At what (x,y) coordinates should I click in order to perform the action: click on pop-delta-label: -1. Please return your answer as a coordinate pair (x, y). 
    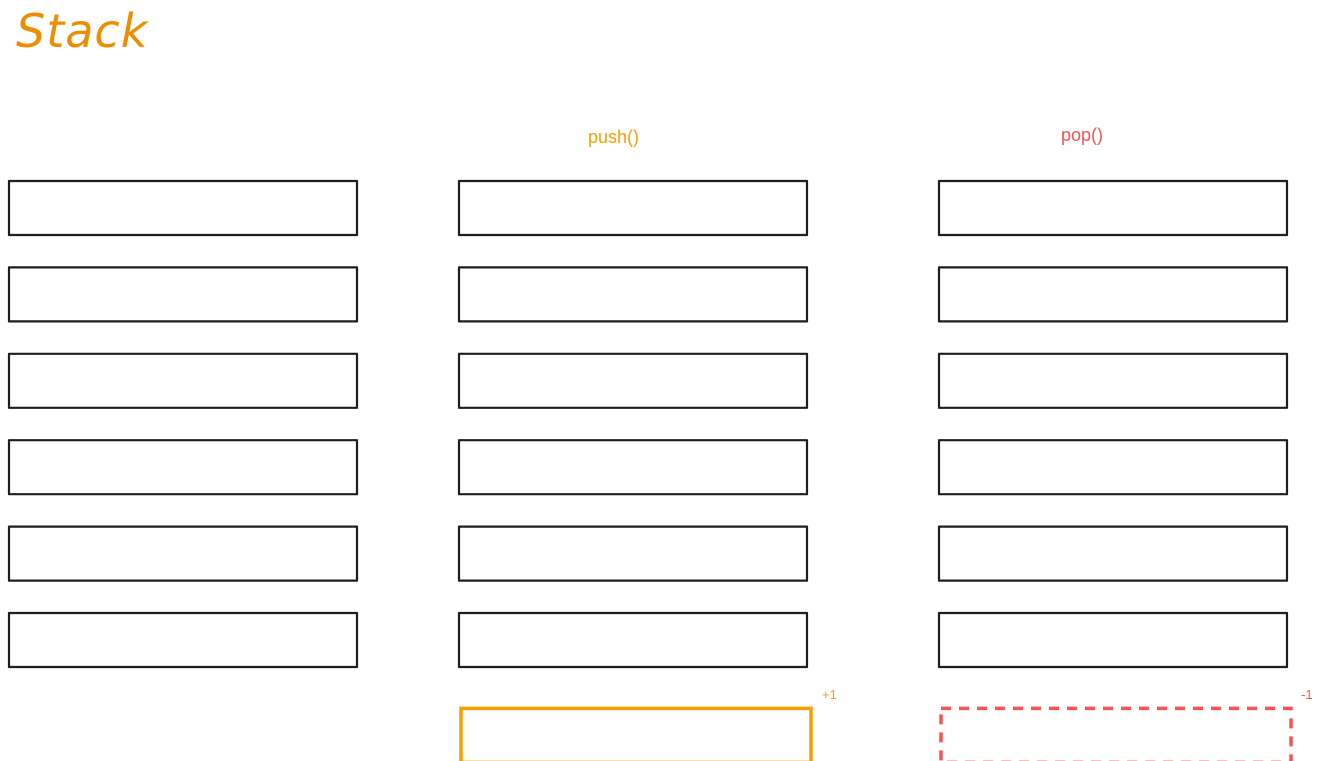
    Looking at the image, I should click on (1307, 694).